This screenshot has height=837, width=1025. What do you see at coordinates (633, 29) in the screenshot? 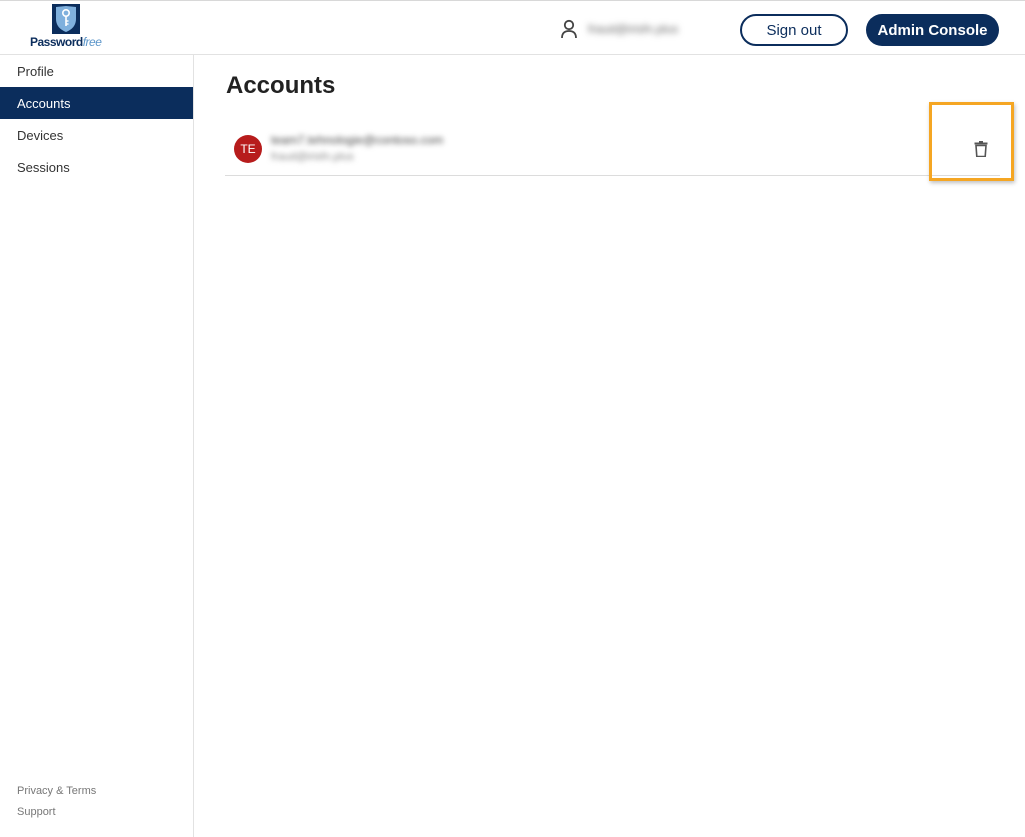
I see `user-email: fraud@irisfn.plus` at bounding box center [633, 29].